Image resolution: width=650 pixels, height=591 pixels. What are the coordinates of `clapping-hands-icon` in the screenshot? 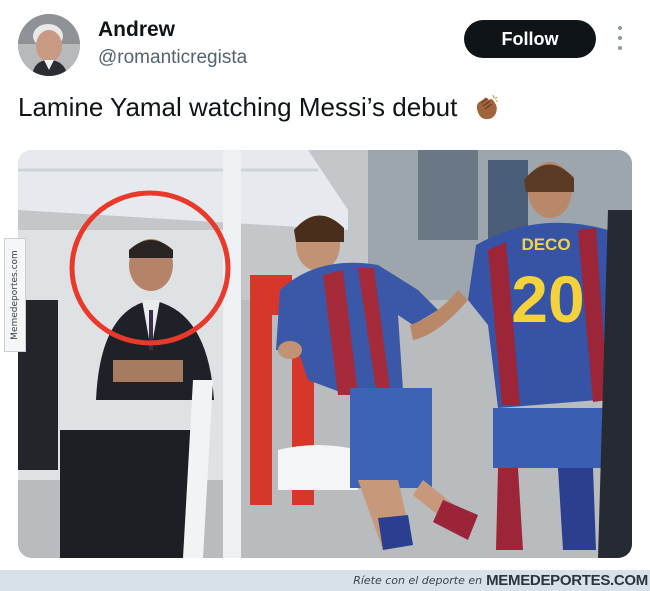 It's located at (487, 107).